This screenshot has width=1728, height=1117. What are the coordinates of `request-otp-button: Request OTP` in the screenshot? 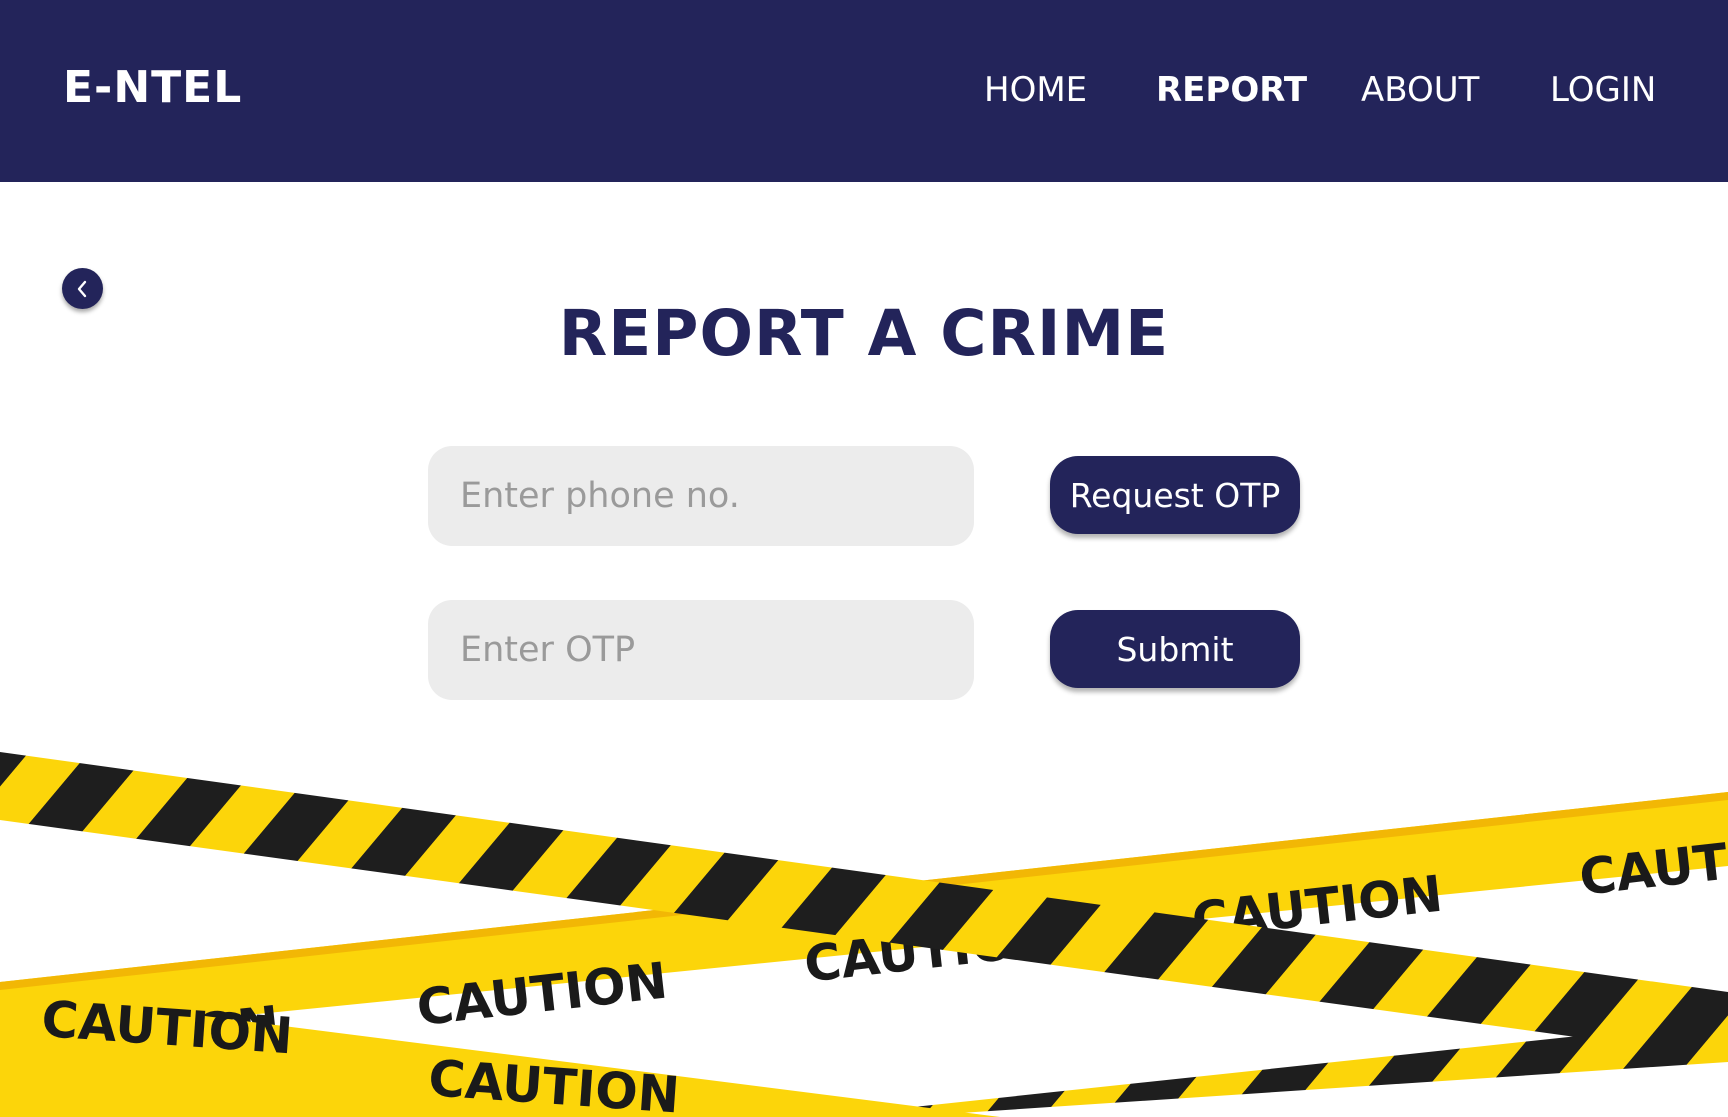 It's located at (1175, 495).